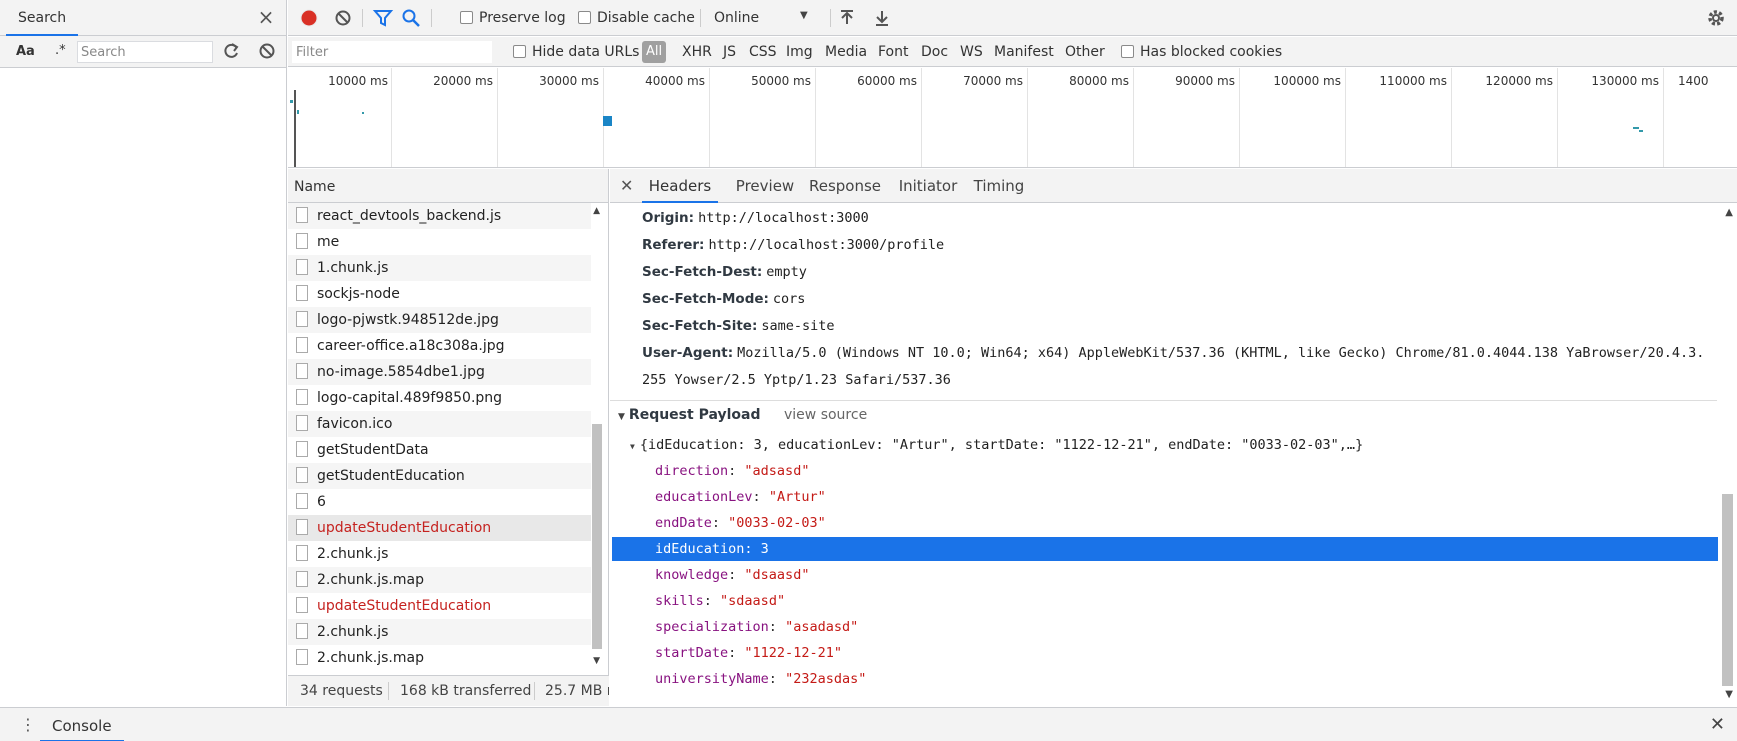 This screenshot has height=741, width=1737. I want to click on request-payload-toggle: ▼ Request Payload, so click(689, 415).